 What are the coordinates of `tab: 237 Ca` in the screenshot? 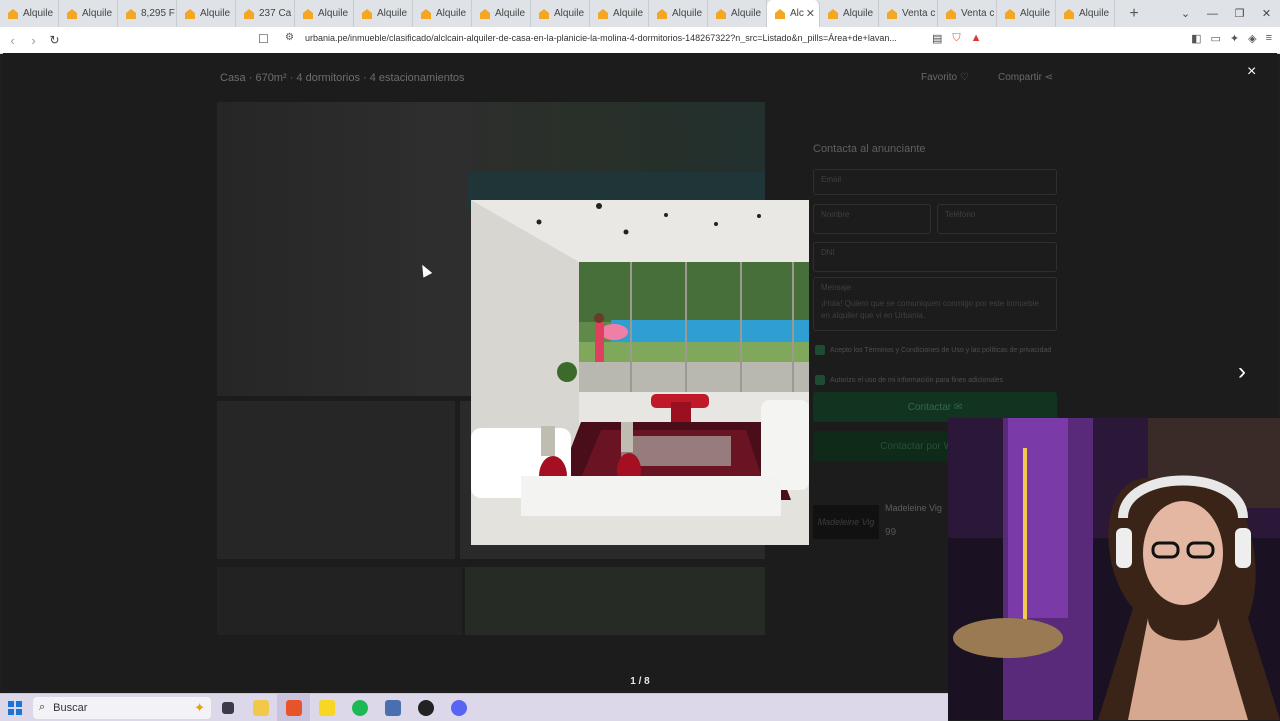 It's located at (265, 13).